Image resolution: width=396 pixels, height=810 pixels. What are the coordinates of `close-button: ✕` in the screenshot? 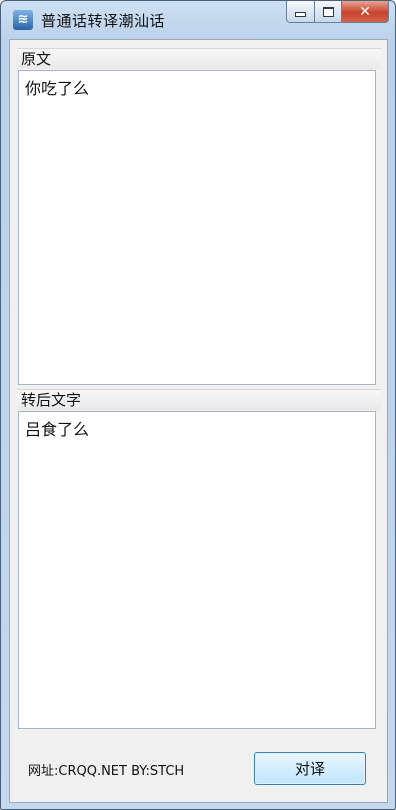 It's located at (365, 12).